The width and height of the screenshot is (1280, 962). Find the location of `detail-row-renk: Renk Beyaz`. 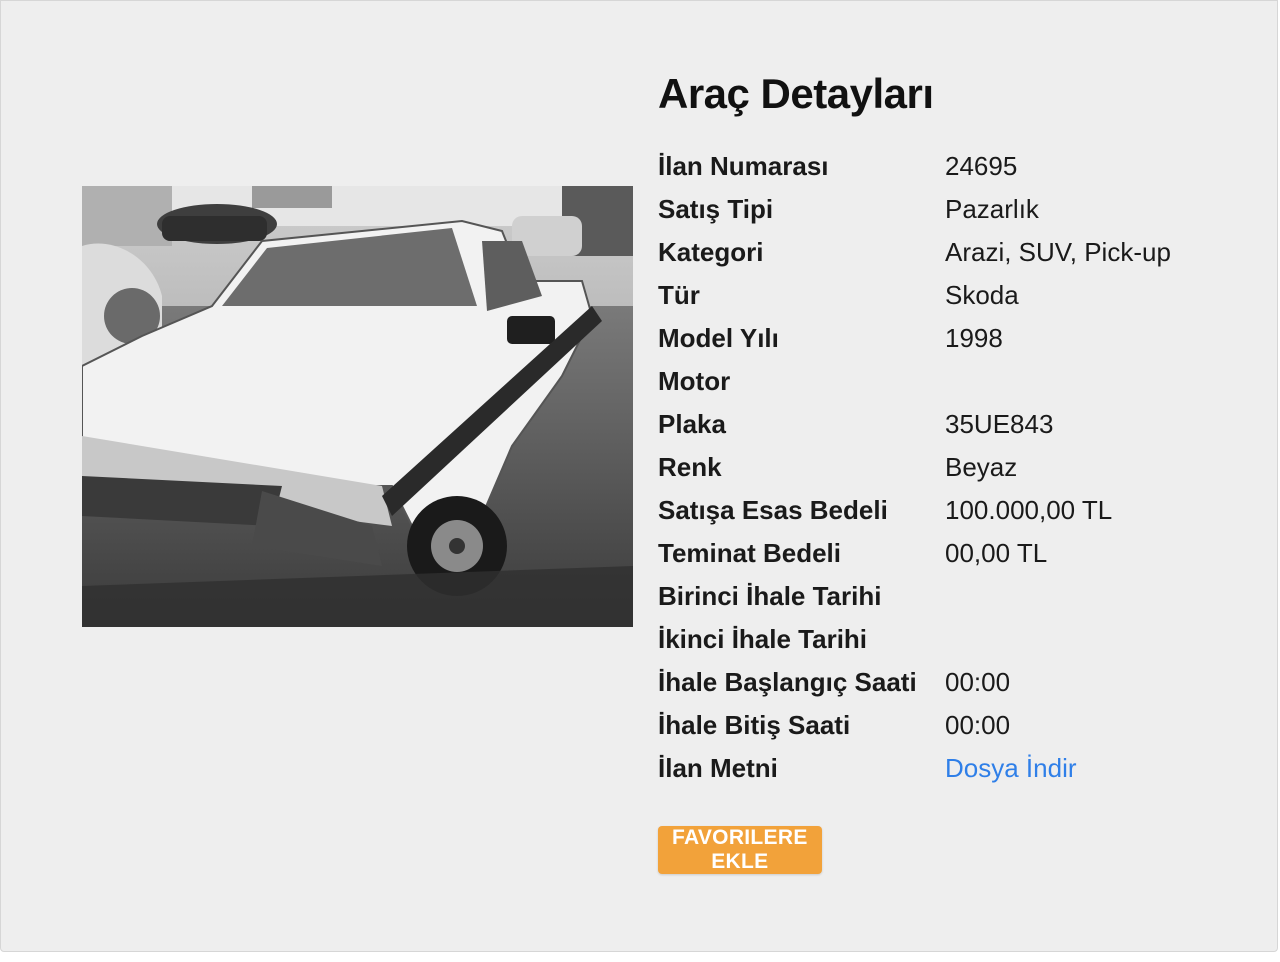

detail-row-renk: Renk Beyaz is located at coordinates (958, 467).